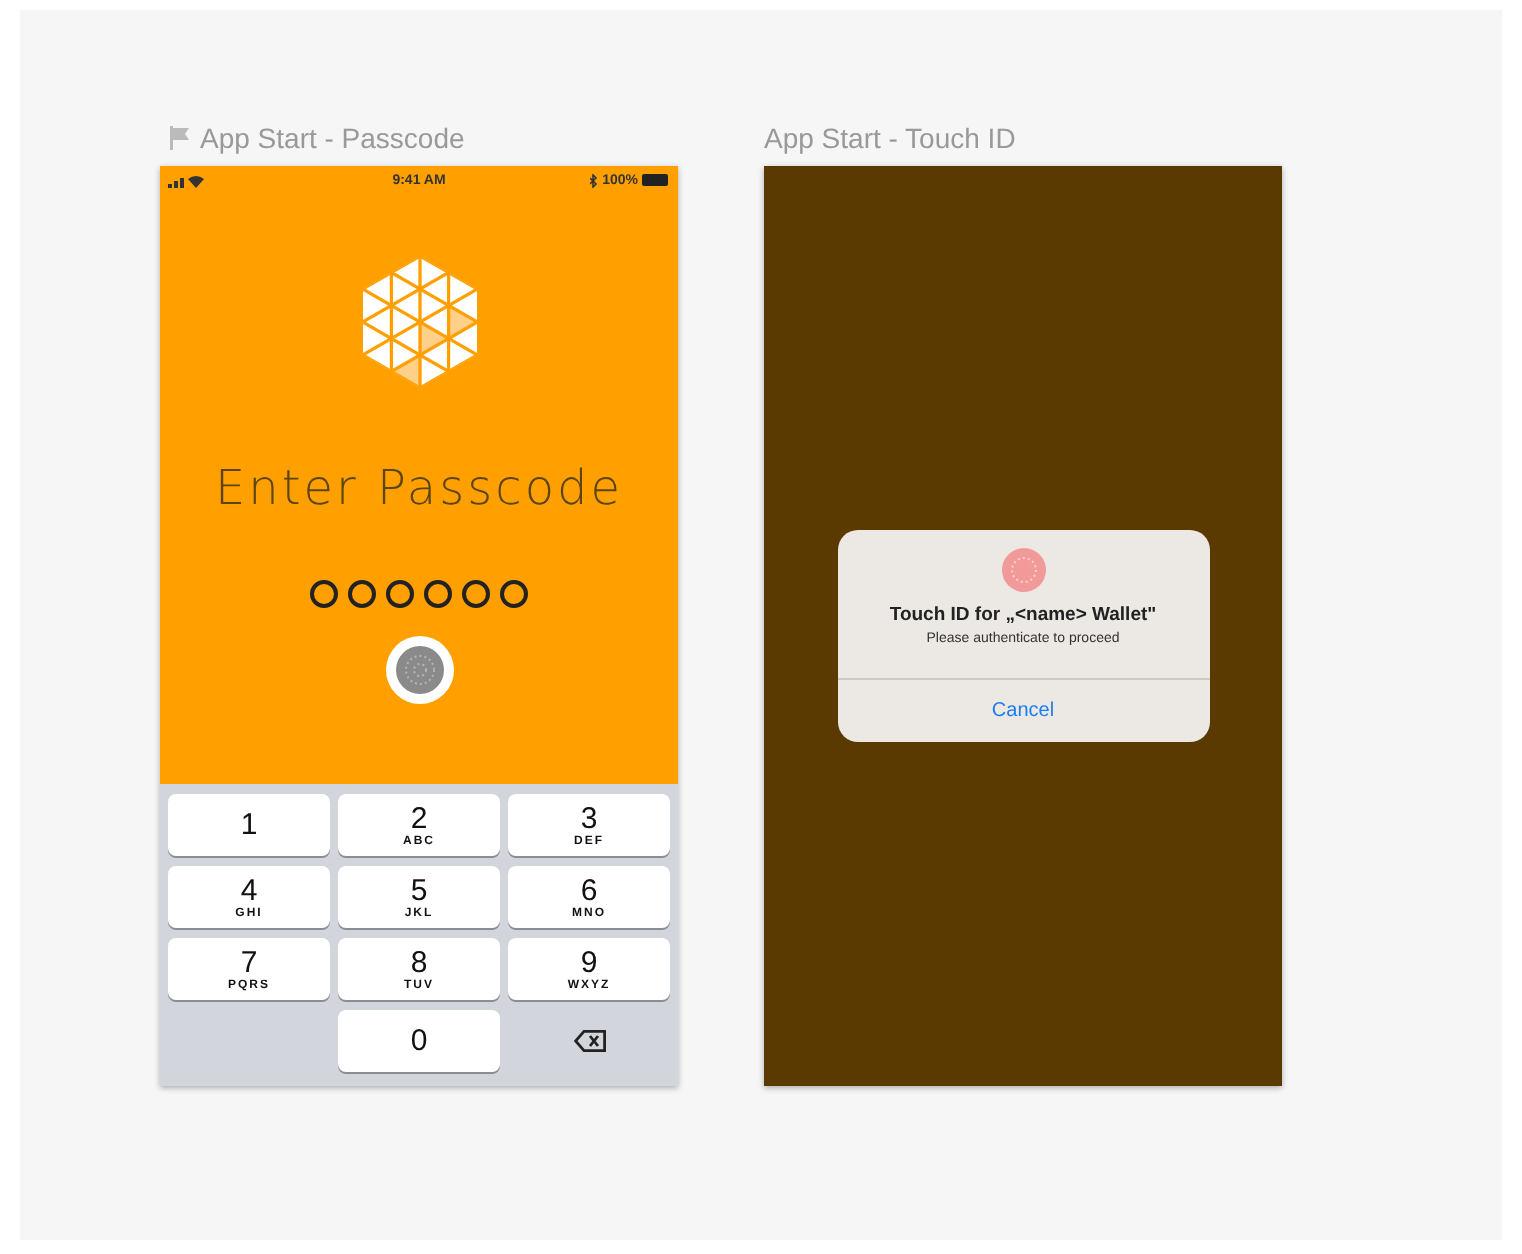 This screenshot has width=1522, height=1254. Describe the element at coordinates (594, 180) in the screenshot. I see `bluetooth-icon` at that location.